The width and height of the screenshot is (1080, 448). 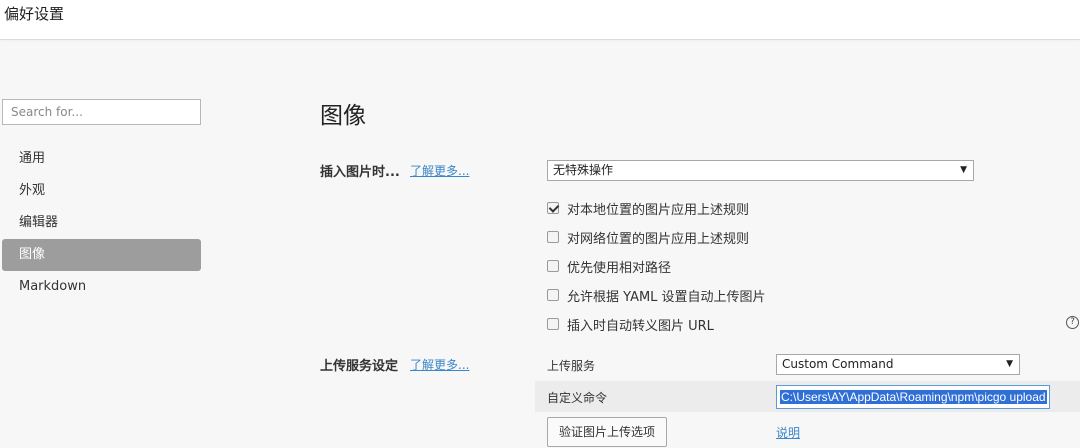 I want to click on upload-service-select: Custom Command ▼, so click(x=898, y=364).